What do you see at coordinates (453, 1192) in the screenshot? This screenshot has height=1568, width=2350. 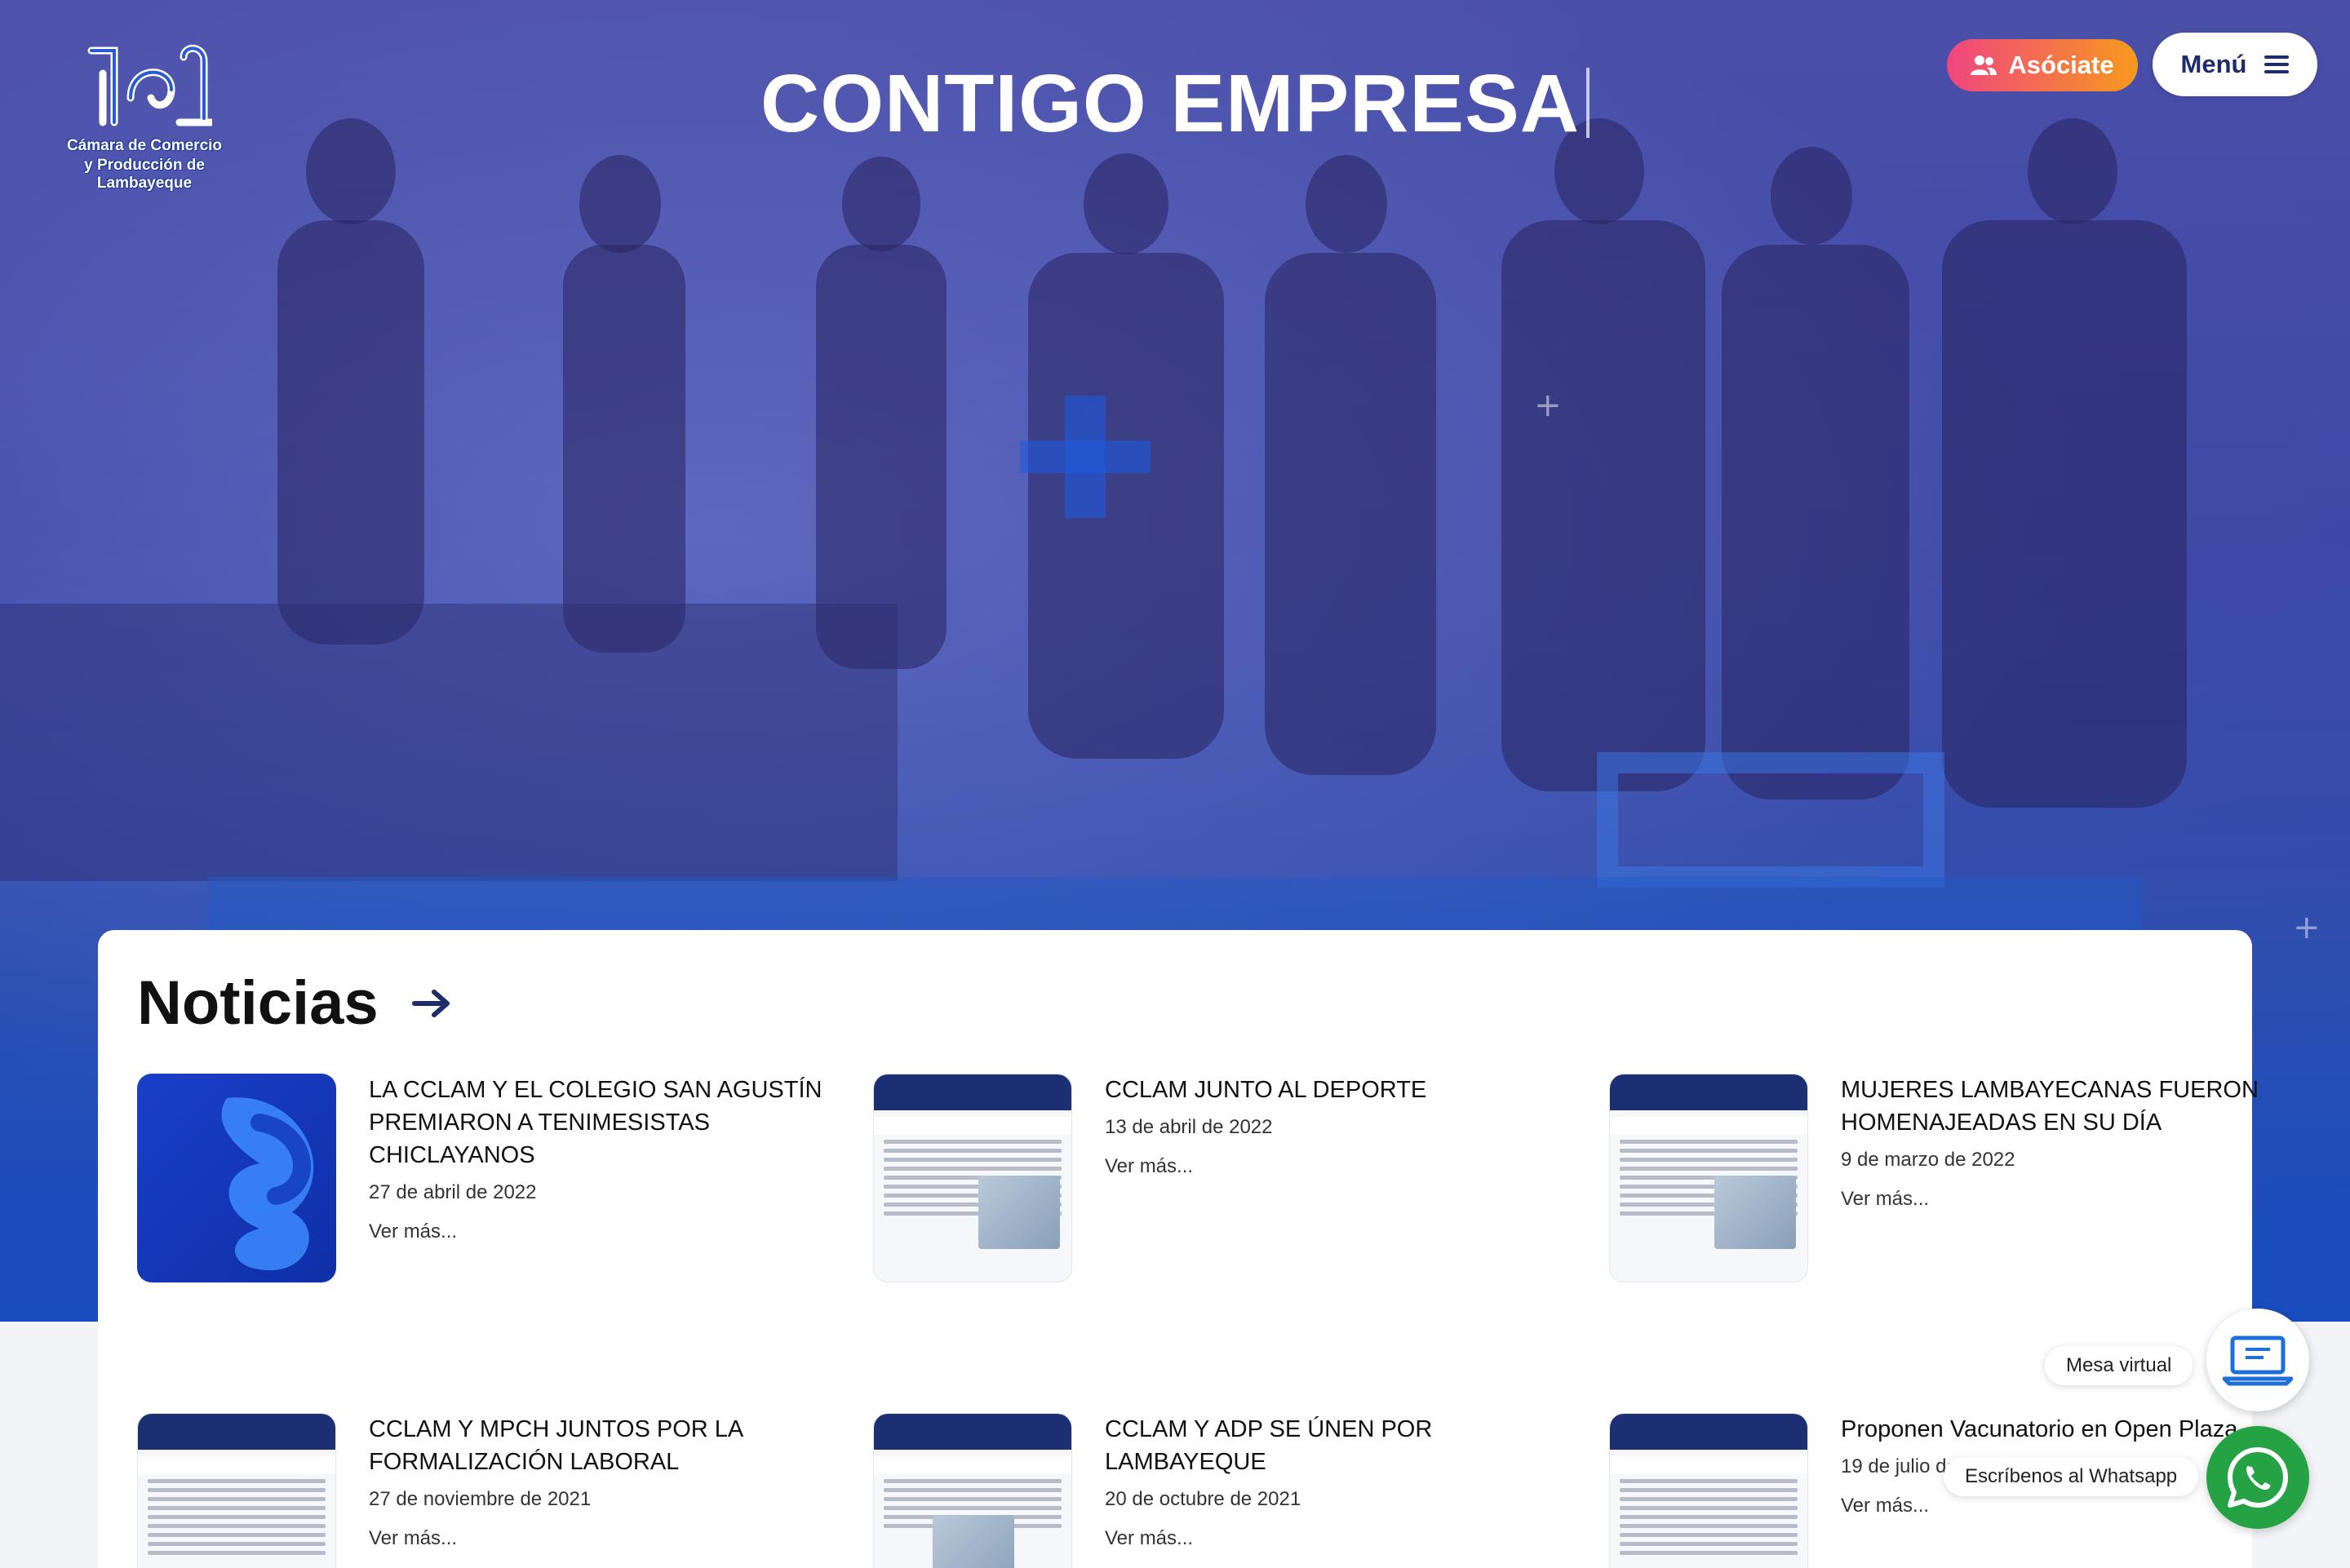 I see `news-date: 27 de abril de 2022` at bounding box center [453, 1192].